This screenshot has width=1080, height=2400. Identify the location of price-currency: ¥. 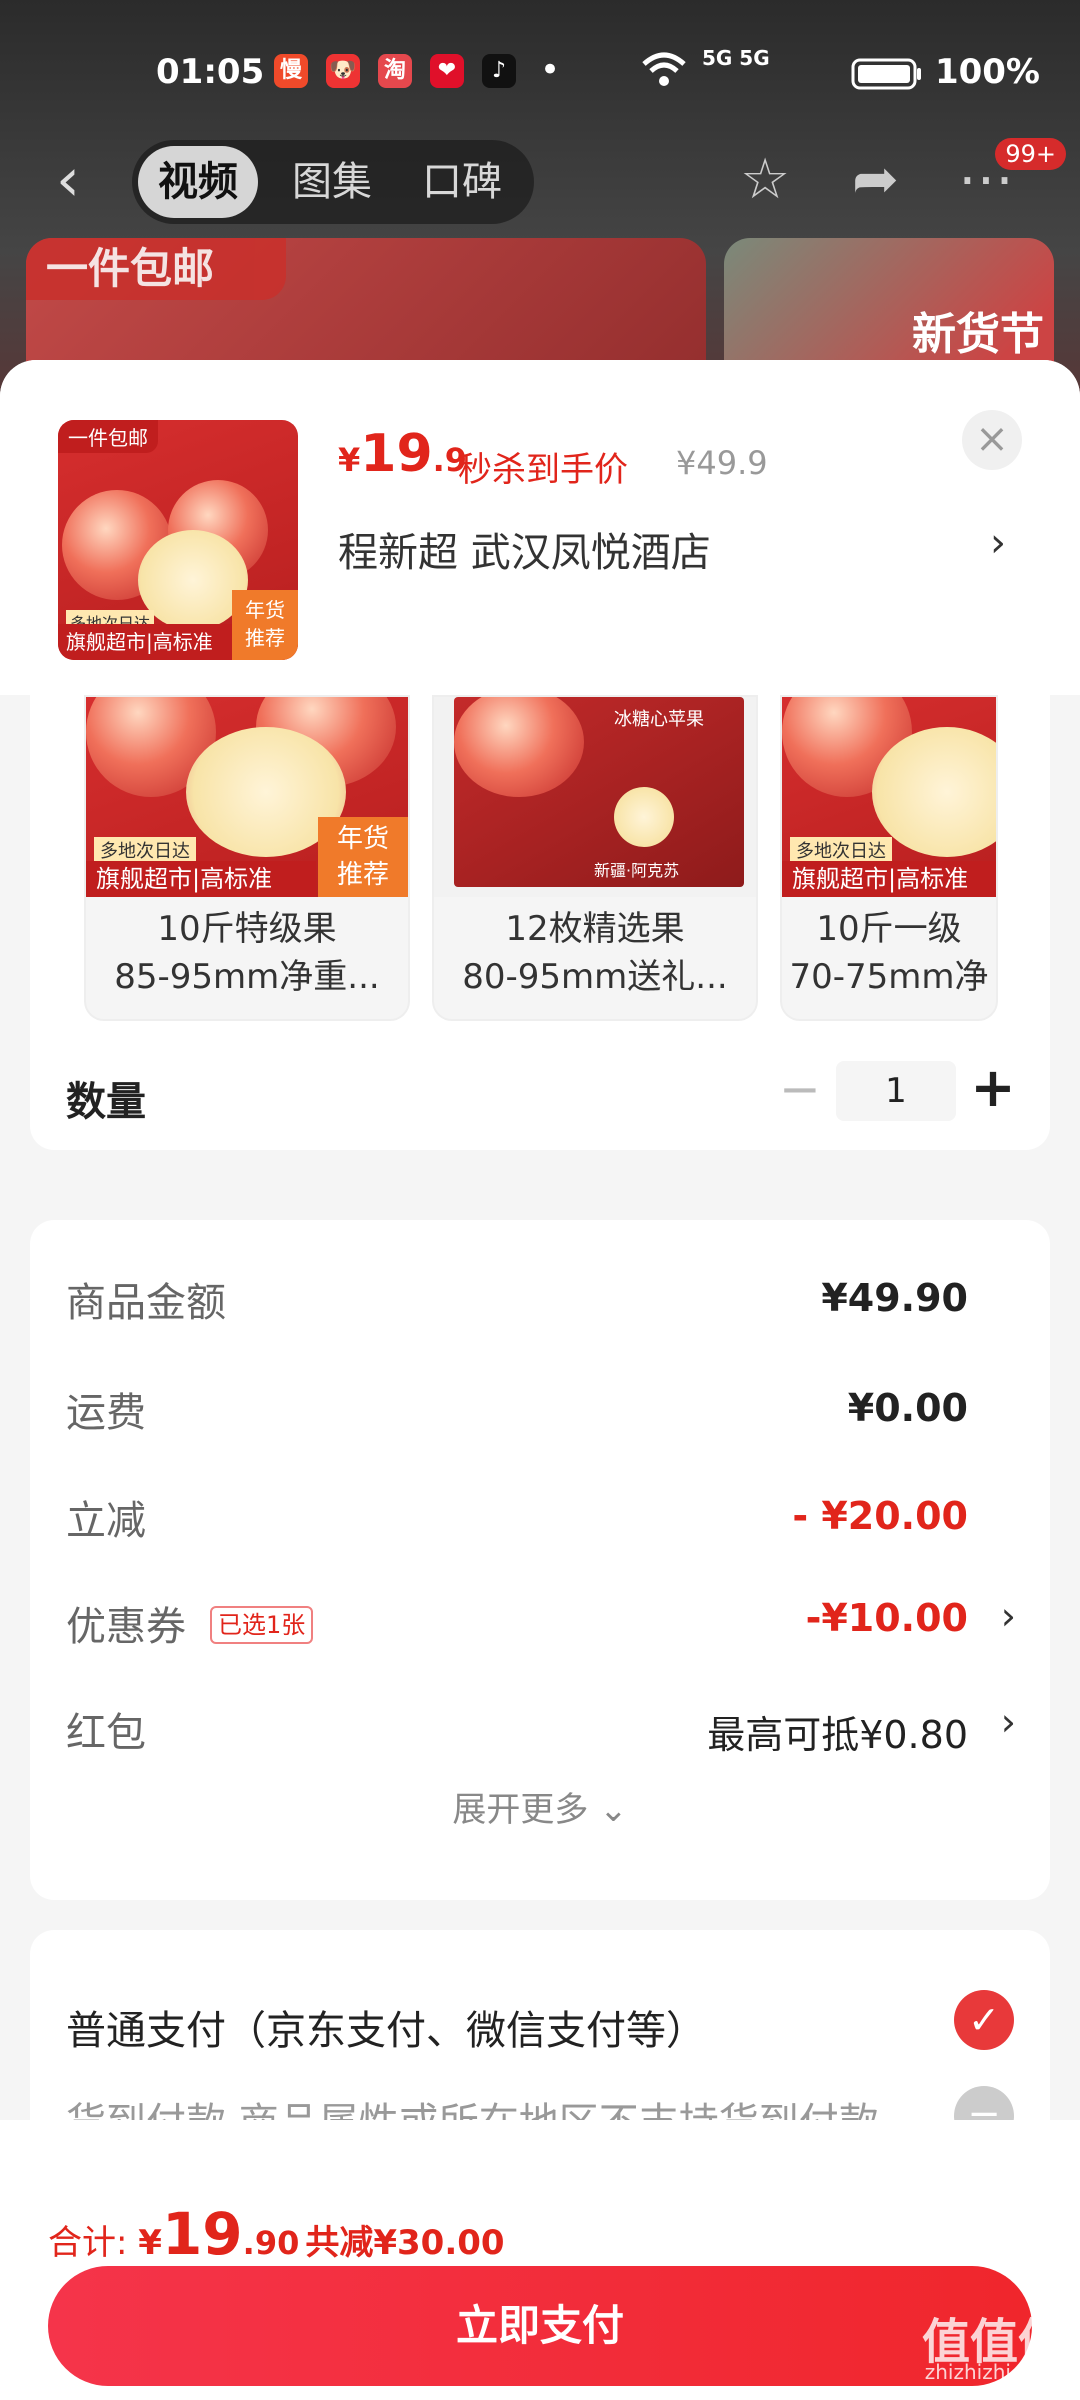
(349, 460).